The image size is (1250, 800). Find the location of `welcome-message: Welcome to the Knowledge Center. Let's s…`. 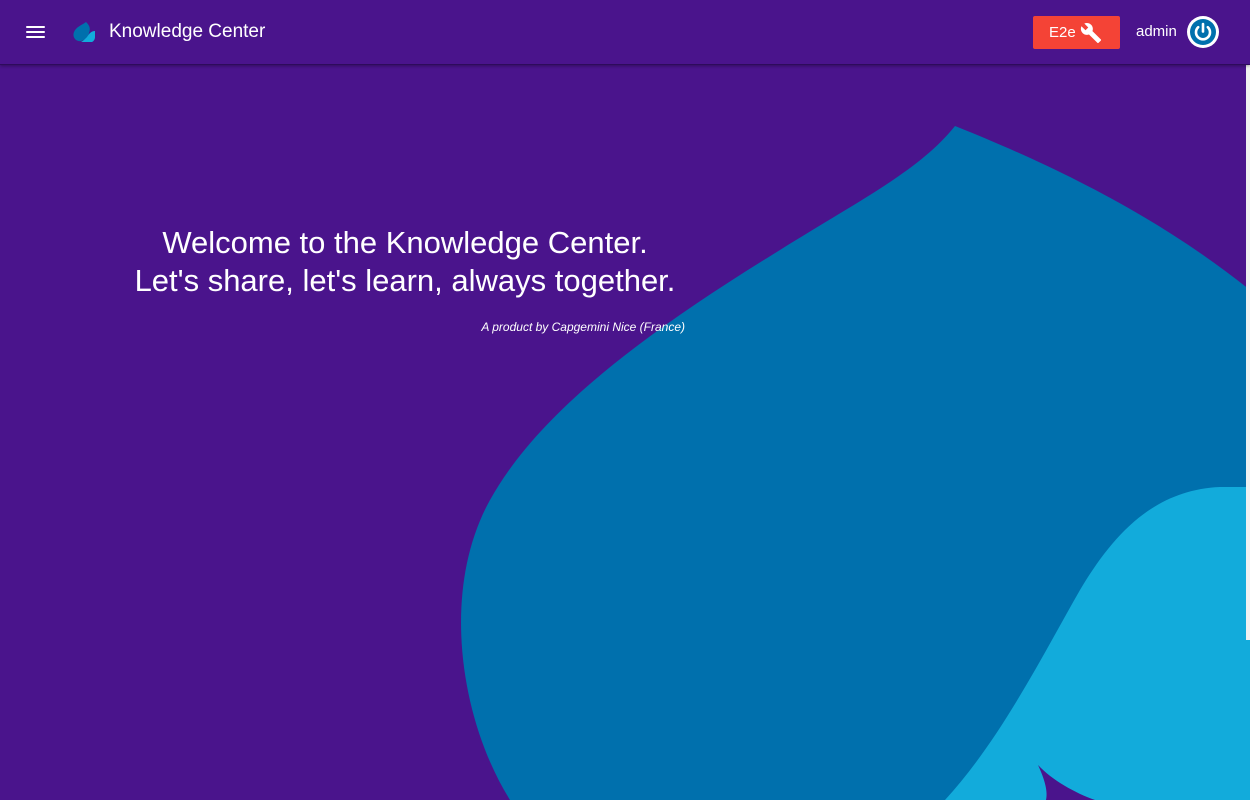

welcome-message: Welcome to the Knowledge Center. Let's s… is located at coordinates (405, 262).